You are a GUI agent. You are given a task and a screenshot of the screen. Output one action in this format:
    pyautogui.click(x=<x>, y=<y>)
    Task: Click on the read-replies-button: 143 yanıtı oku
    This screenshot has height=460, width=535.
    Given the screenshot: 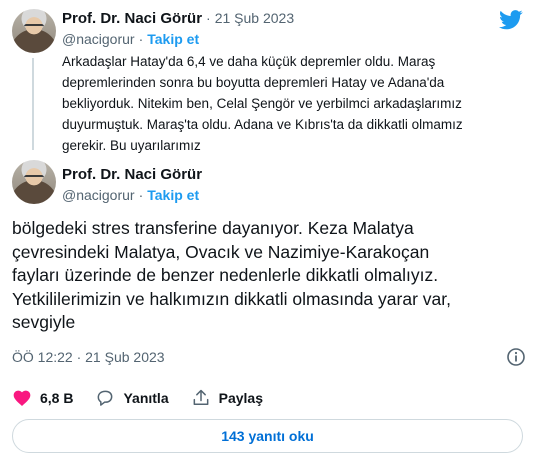 What is the action you would take?
    pyautogui.click(x=267, y=436)
    